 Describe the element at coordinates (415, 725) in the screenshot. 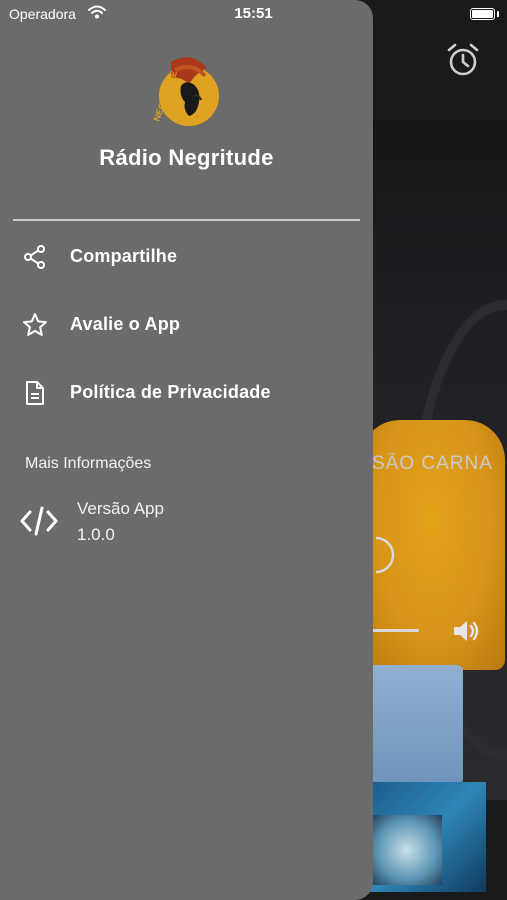

I see `background-person-jeans` at that location.